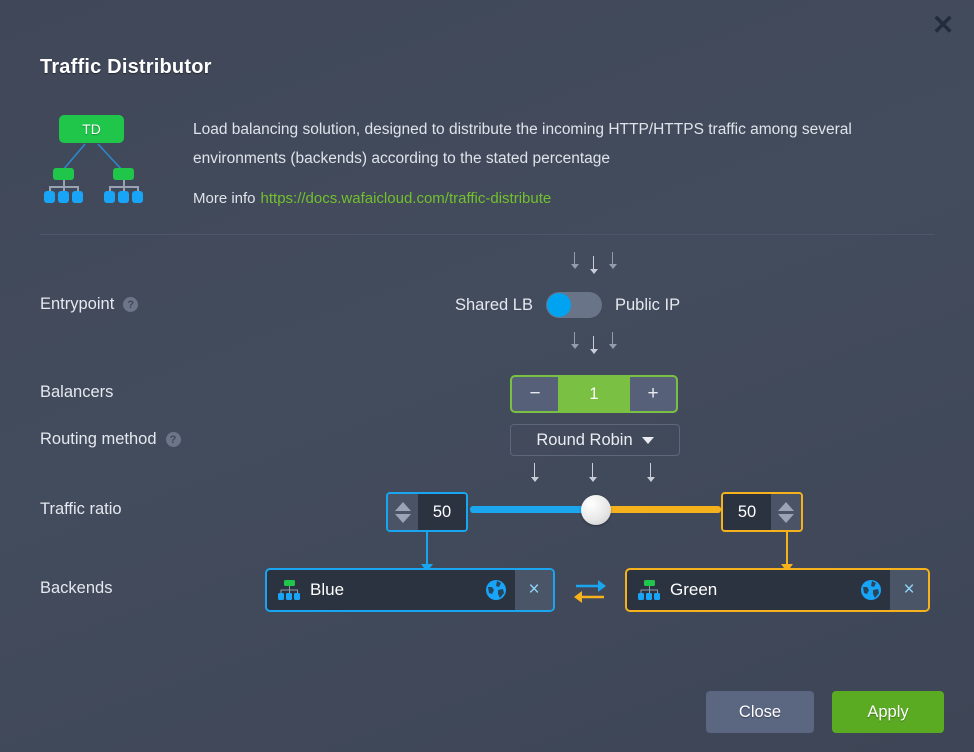 Image resolution: width=974 pixels, height=752 pixels. I want to click on balancers-label: Balancers, so click(77, 392).